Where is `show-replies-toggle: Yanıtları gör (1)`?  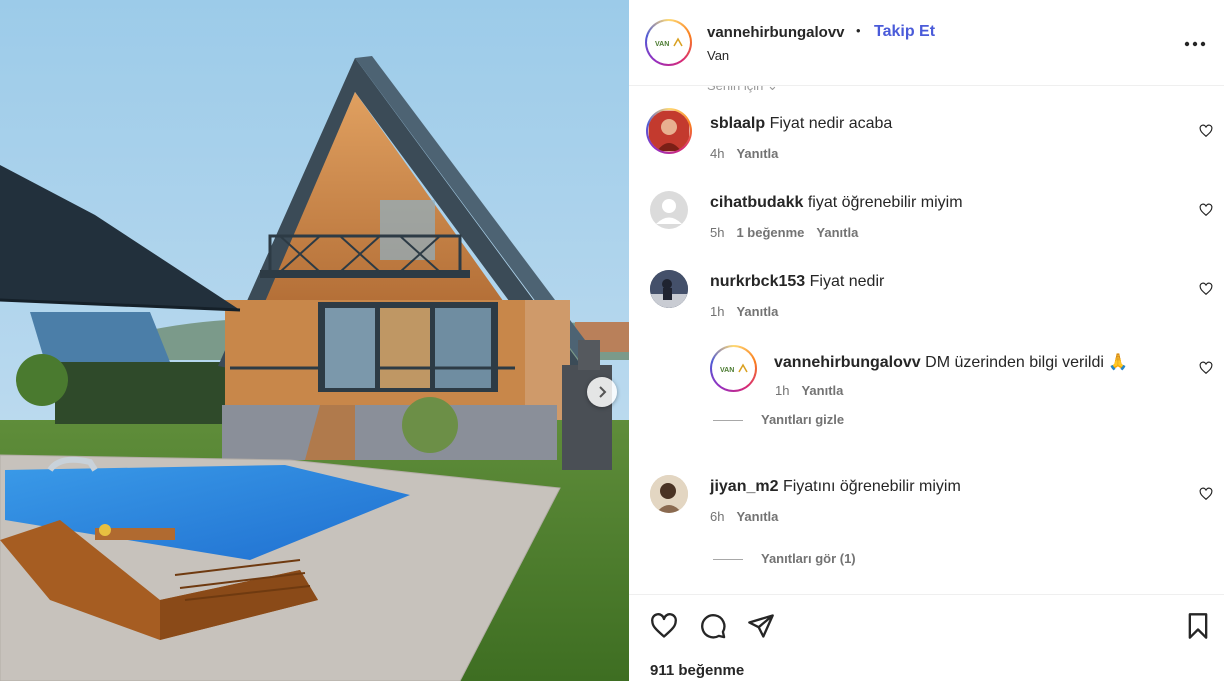 show-replies-toggle: Yanıtları gör (1) is located at coordinates (784, 558).